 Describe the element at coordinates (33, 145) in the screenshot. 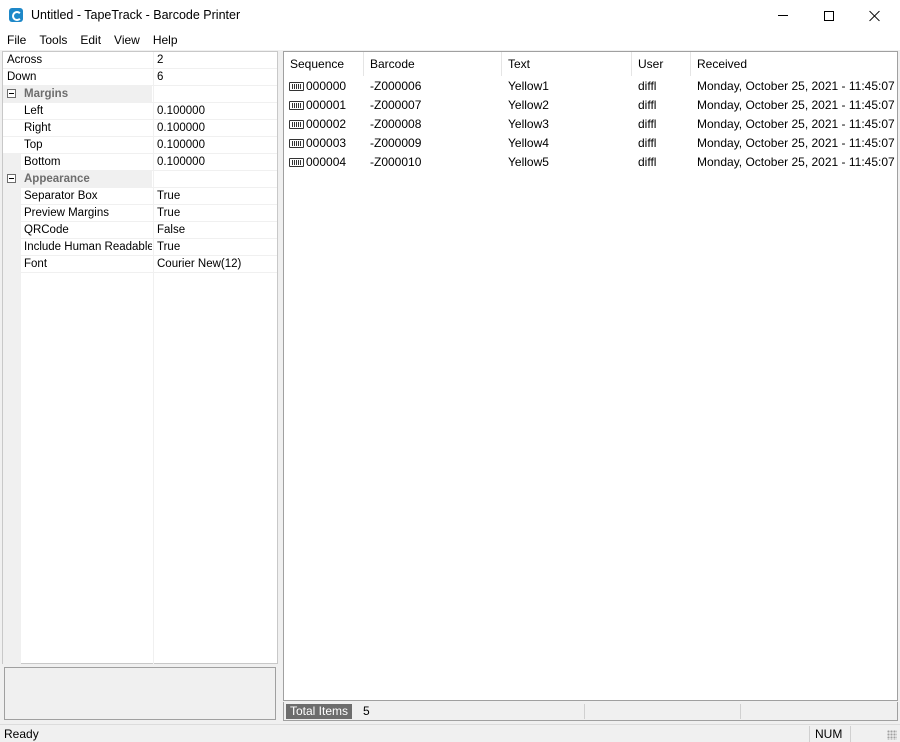

I see `property-name: Top` at that location.